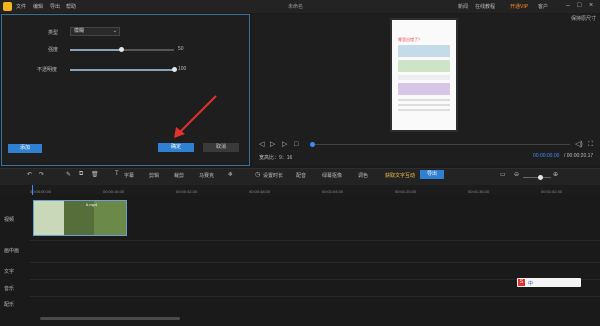  I want to click on strength-label: 强度, so click(53, 50).